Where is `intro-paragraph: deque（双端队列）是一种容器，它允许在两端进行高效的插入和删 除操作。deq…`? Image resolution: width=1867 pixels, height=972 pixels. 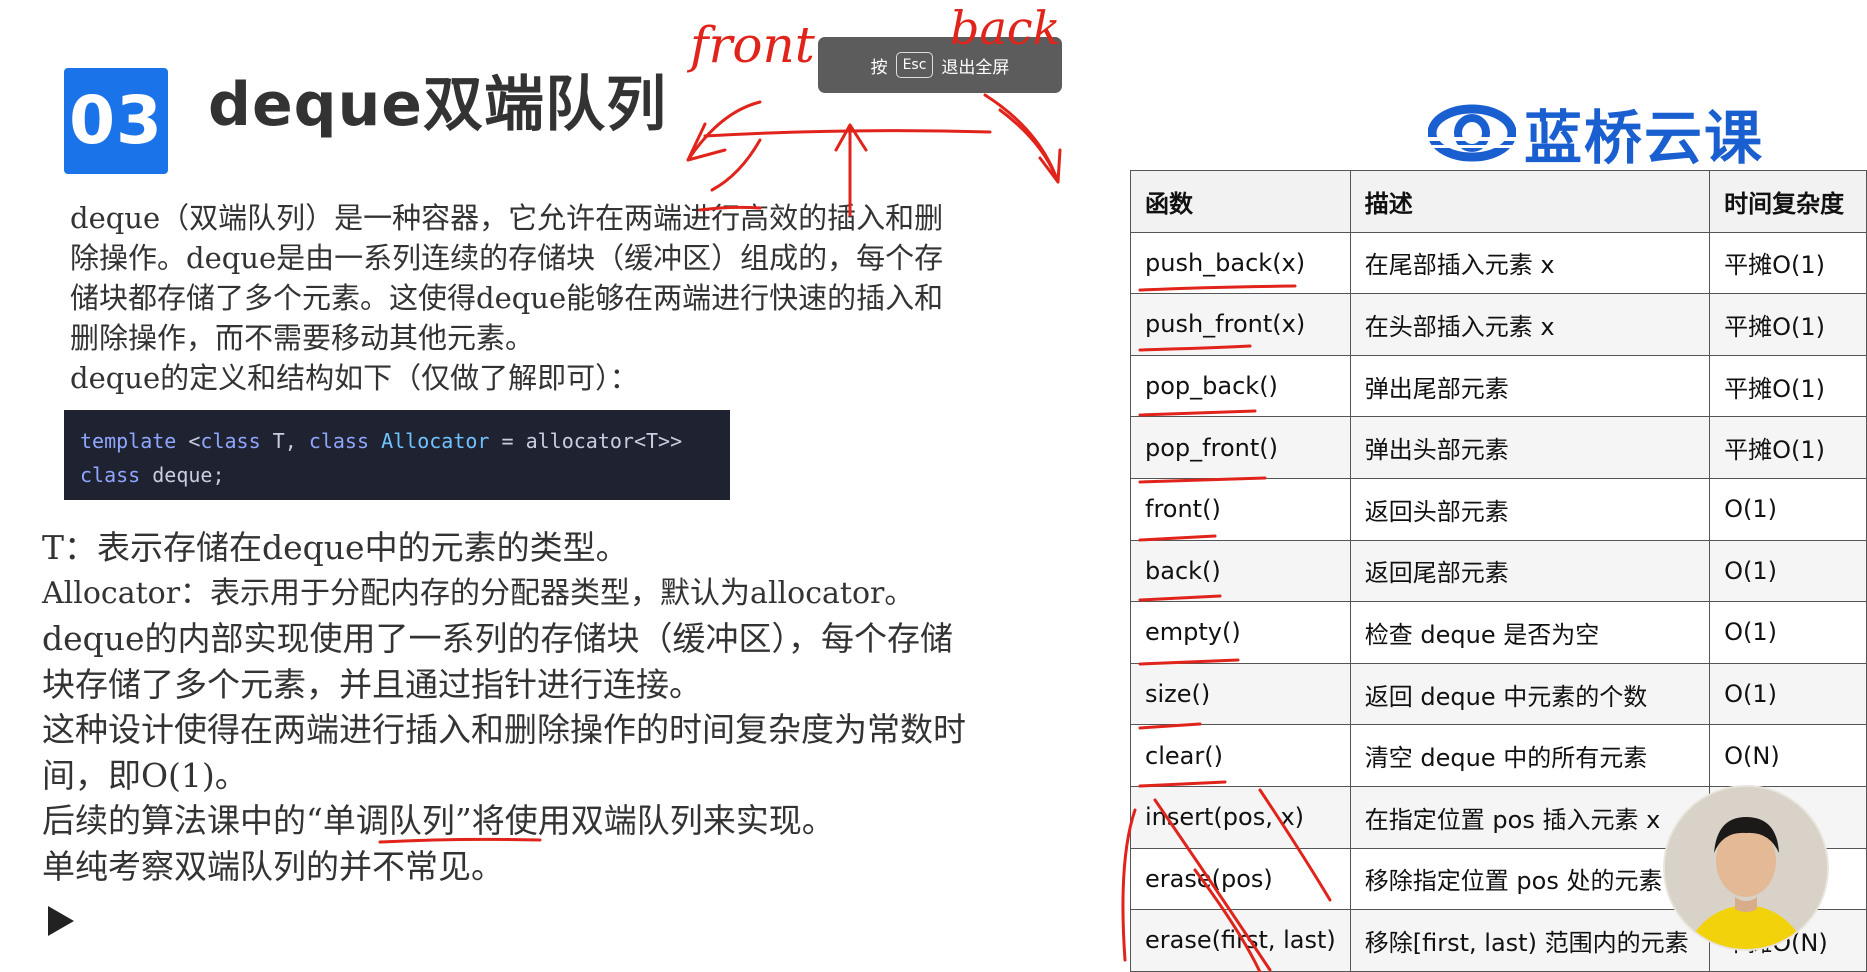
intro-paragraph: deque（双端队列）是一种容器，它允许在两端进行高效的插入和删 除操作。deq… is located at coordinates (575, 298).